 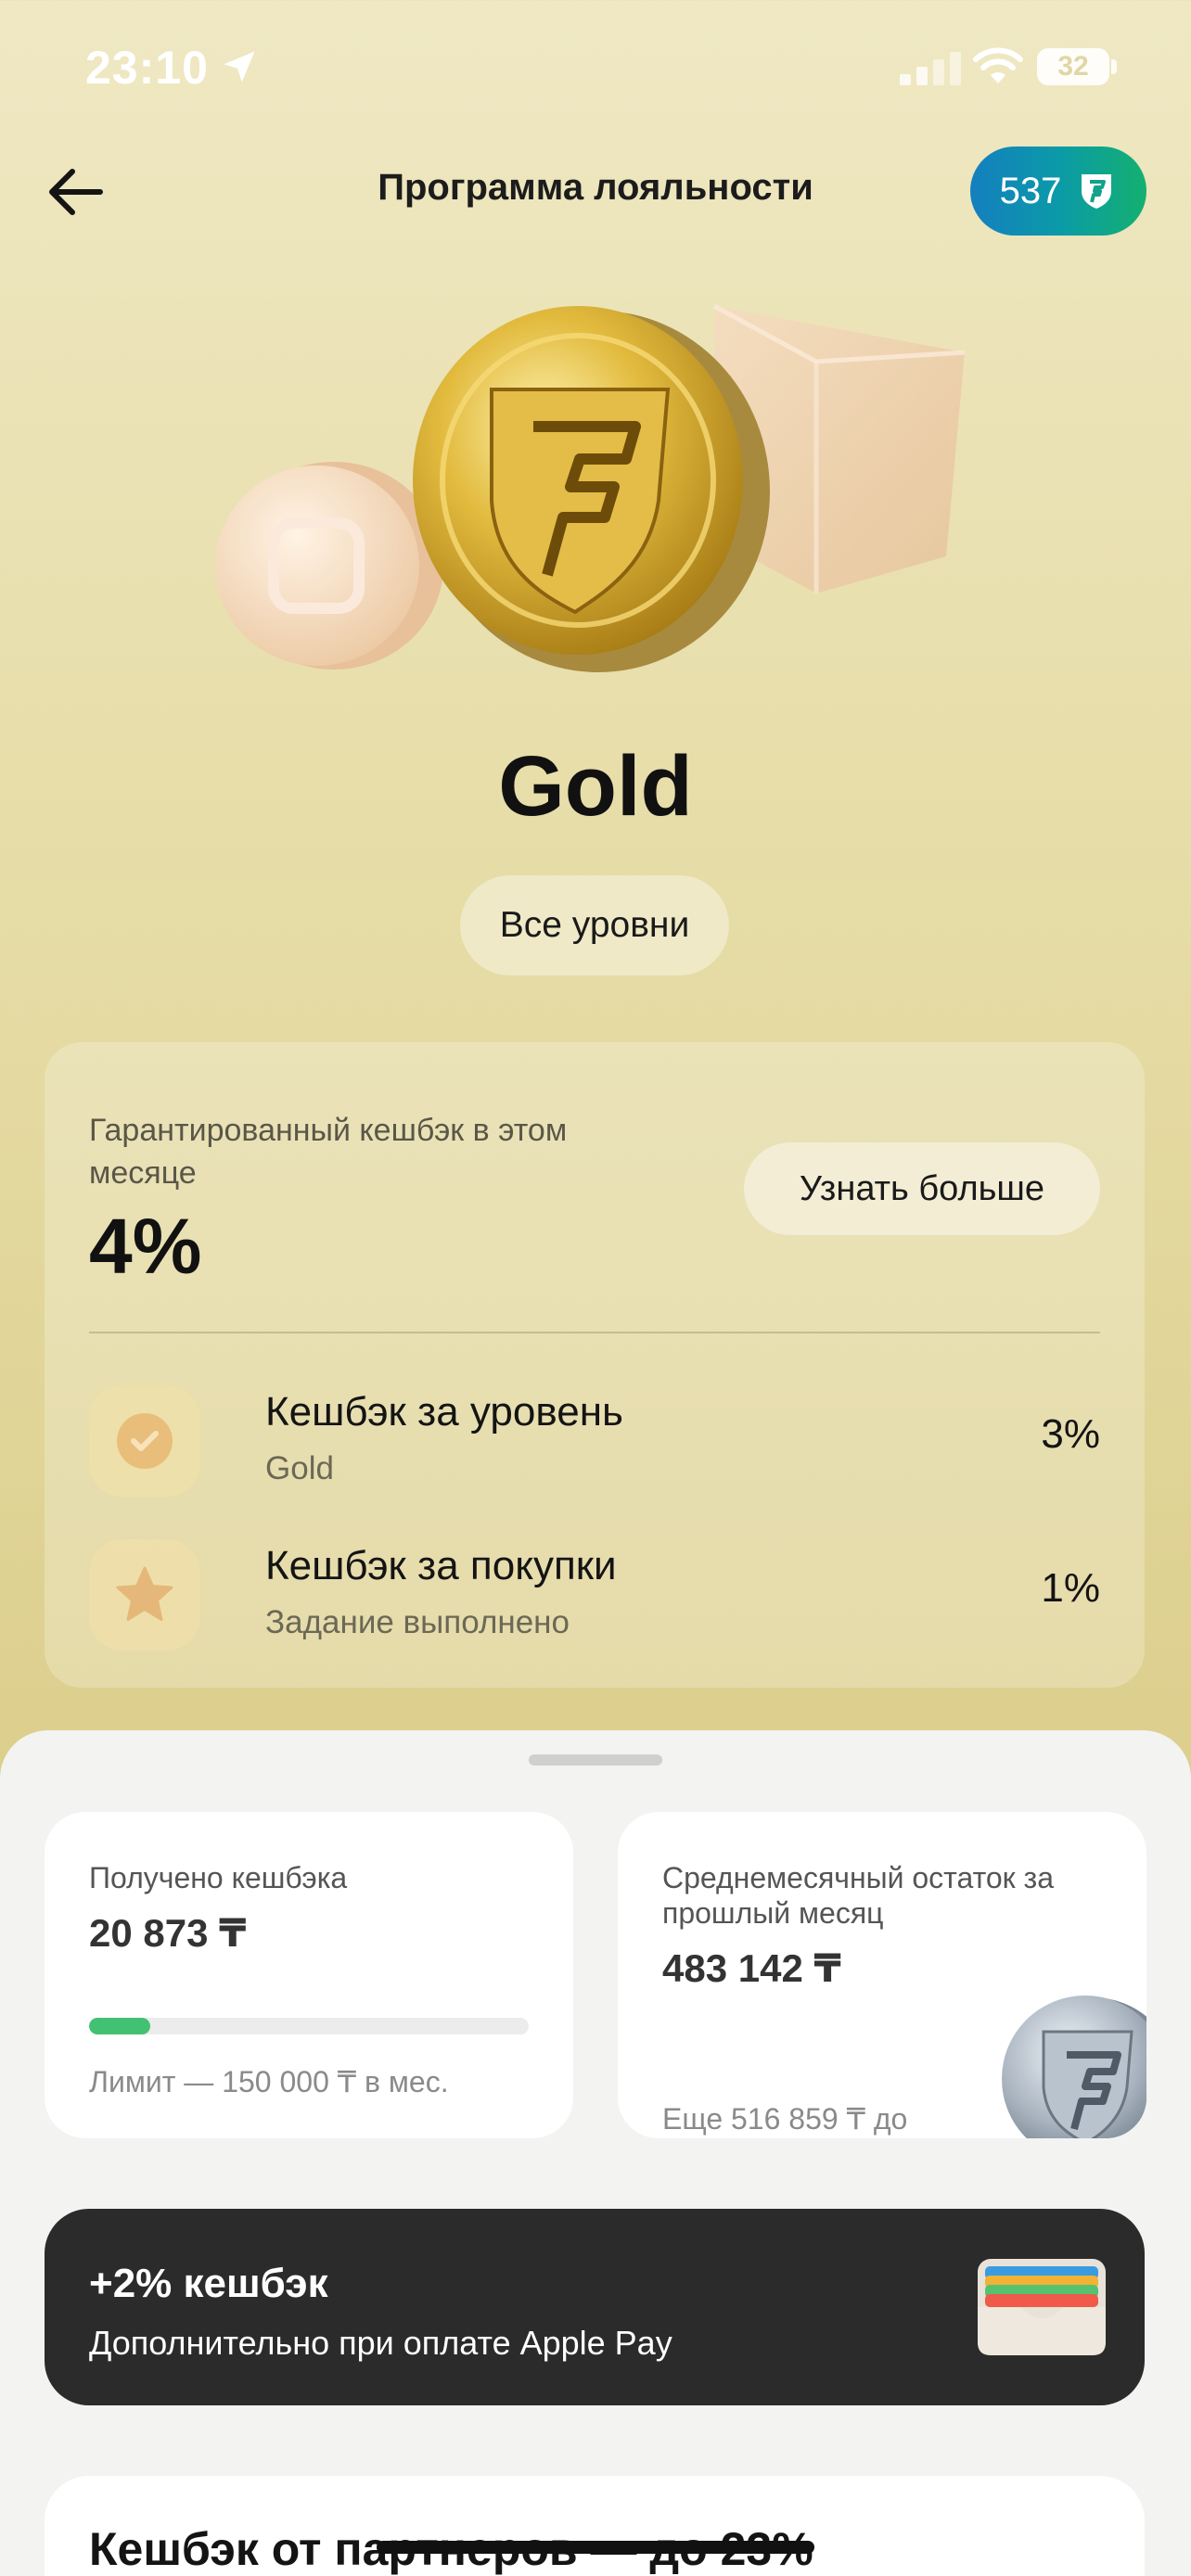 What do you see at coordinates (785, 2120) in the screenshot?
I see `next-level-note: Еще 516 859 ₸ до уровня Platinum` at bounding box center [785, 2120].